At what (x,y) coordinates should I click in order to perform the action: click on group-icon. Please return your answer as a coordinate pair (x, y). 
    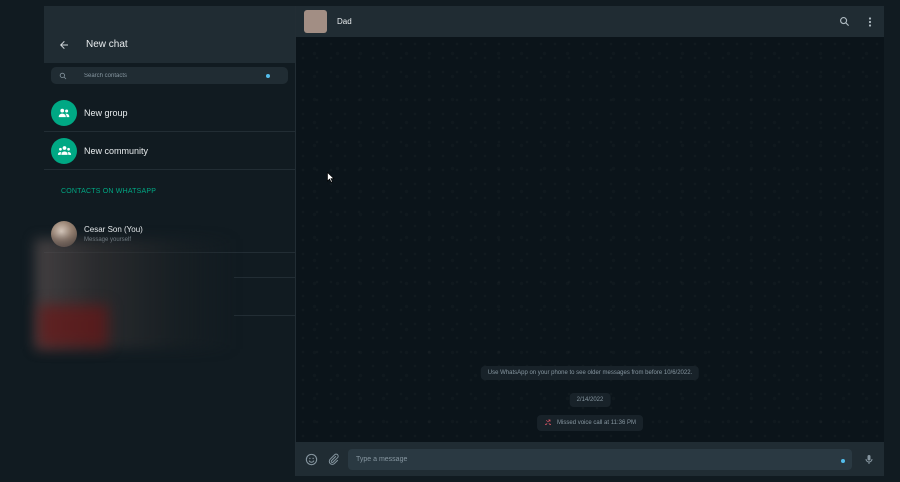
    Looking at the image, I should click on (64, 112).